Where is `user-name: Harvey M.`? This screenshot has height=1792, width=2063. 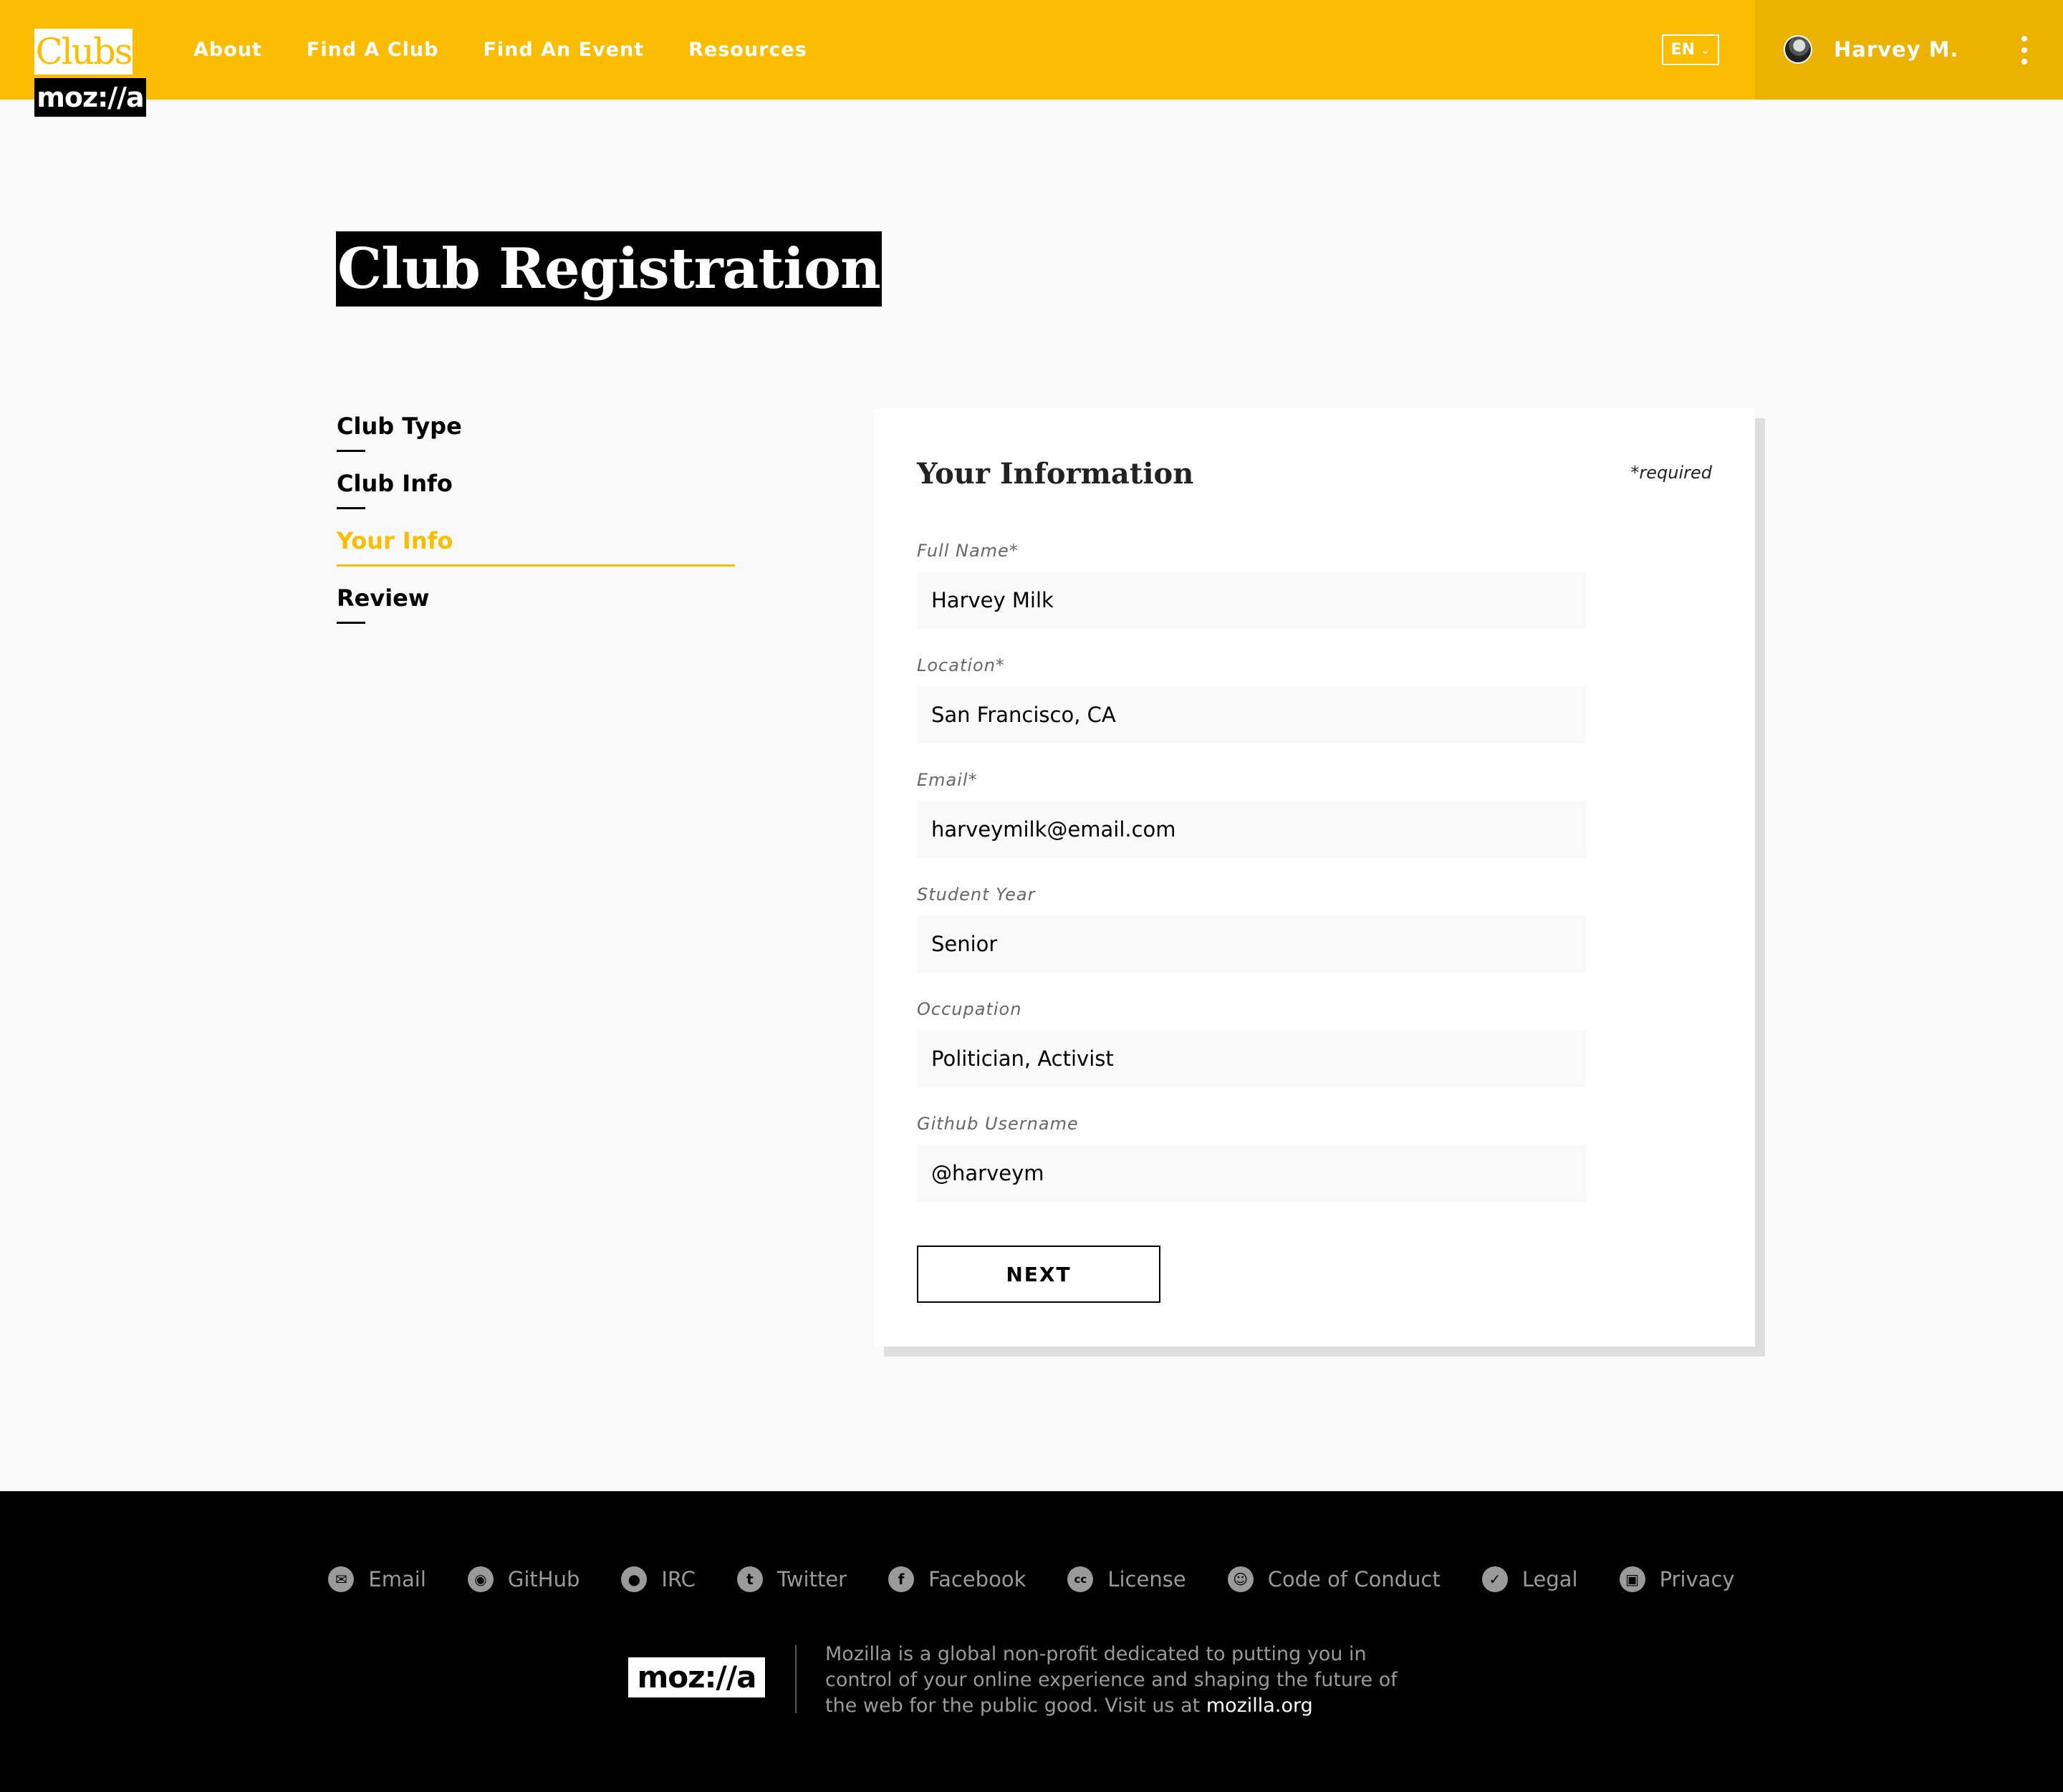 user-name: Harvey M. is located at coordinates (1896, 50).